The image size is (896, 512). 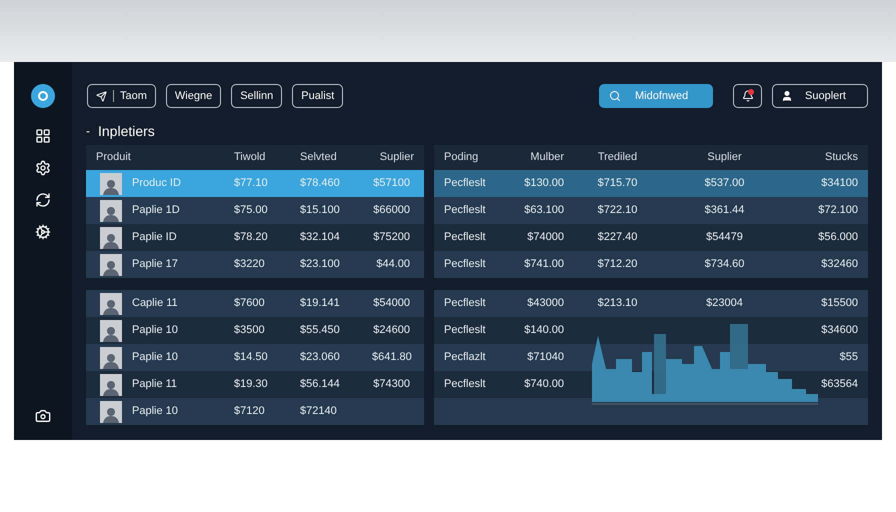 What do you see at coordinates (114, 158) in the screenshot?
I see `column-header: Produit` at bounding box center [114, 158].